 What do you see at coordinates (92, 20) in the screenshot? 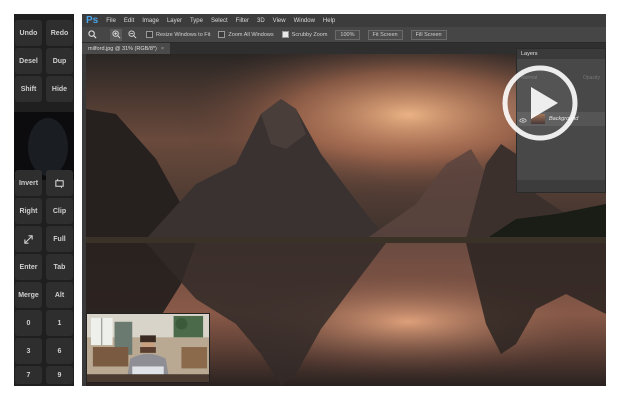
I see `photoshop-logo: Ps` at bounding box center [92, 20].